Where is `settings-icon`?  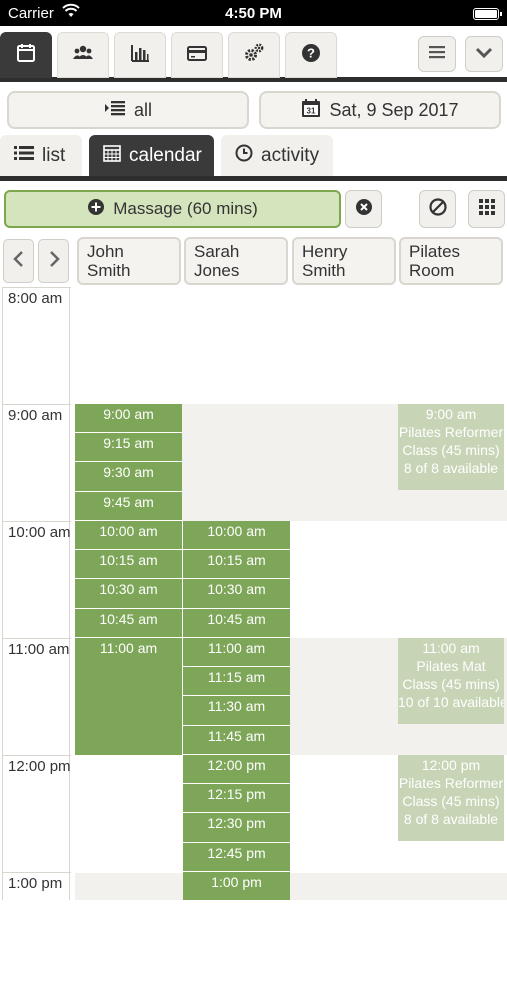
settings-icon is located at coordinates (254, 55).